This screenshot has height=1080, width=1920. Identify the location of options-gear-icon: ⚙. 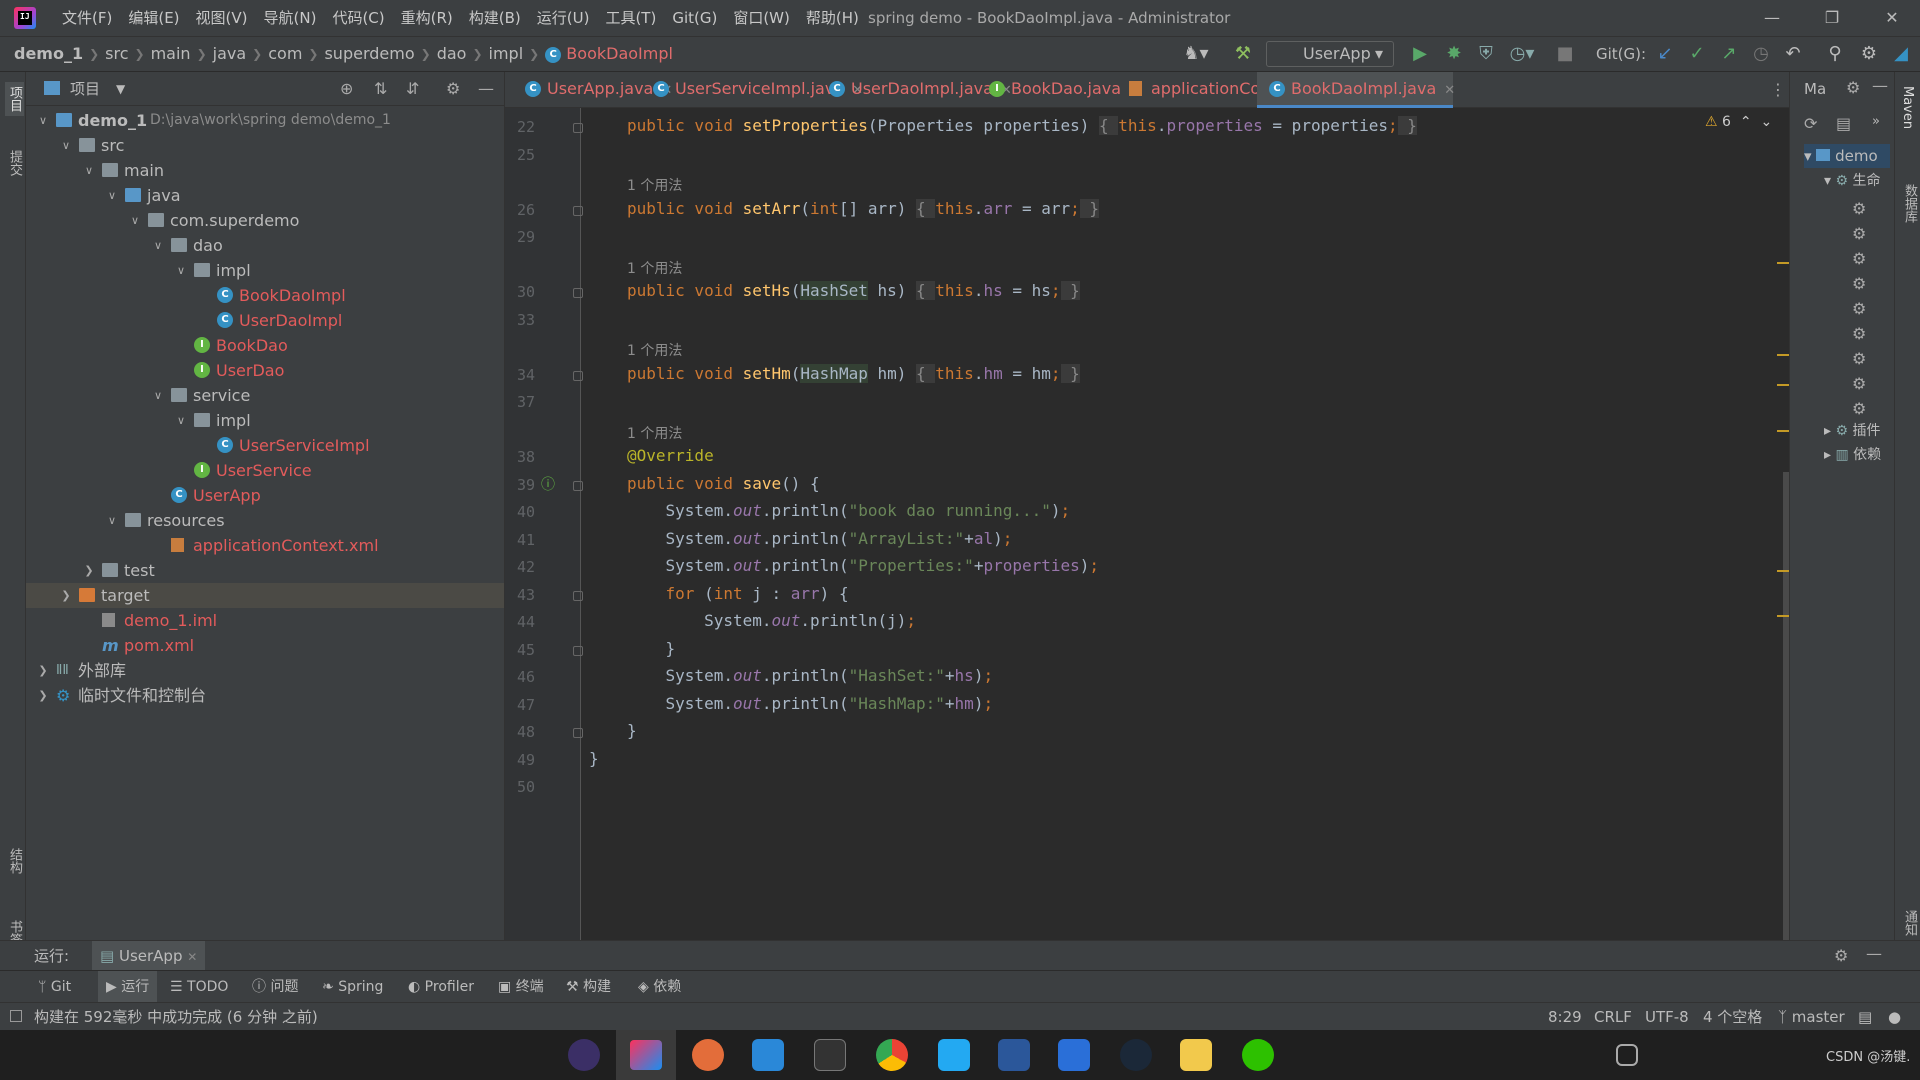
(453, 89).